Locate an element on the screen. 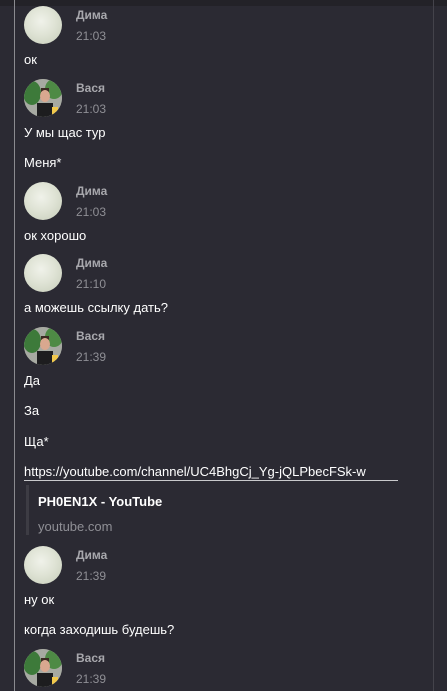 This screenshot has width=447, height=691. message-text: ну ок is located at coordinates (39, 599).